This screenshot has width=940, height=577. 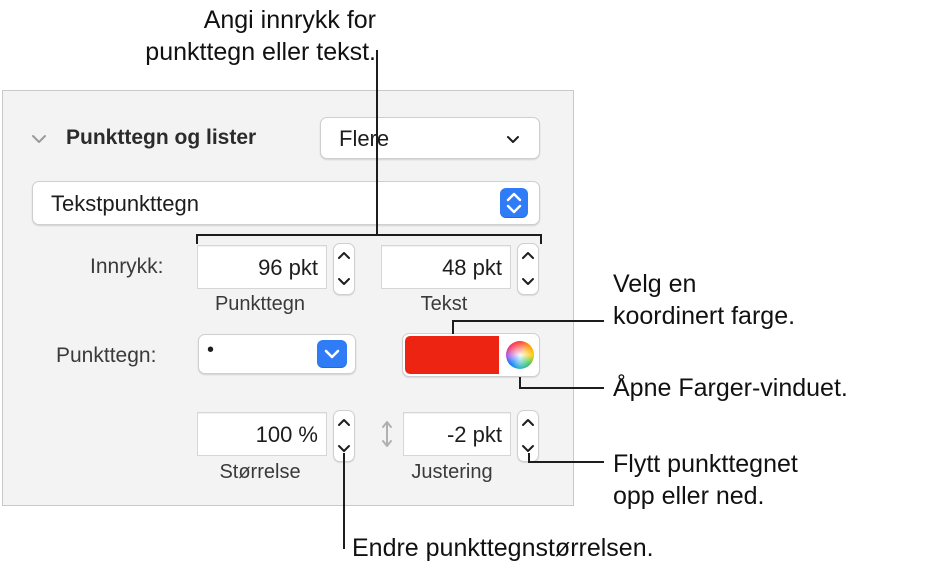 I want to click on callout-line-indent-bracket, so click(x=369, y=235).